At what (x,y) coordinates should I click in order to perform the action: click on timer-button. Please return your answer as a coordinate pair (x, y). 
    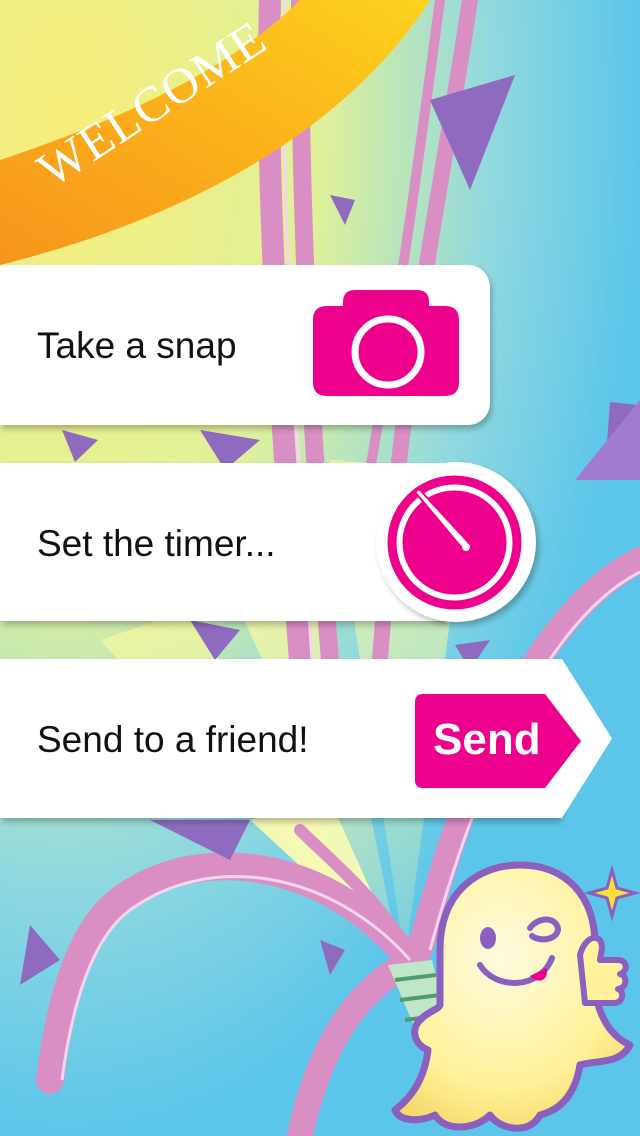
    Looking at the image, I should click on (454, 542).